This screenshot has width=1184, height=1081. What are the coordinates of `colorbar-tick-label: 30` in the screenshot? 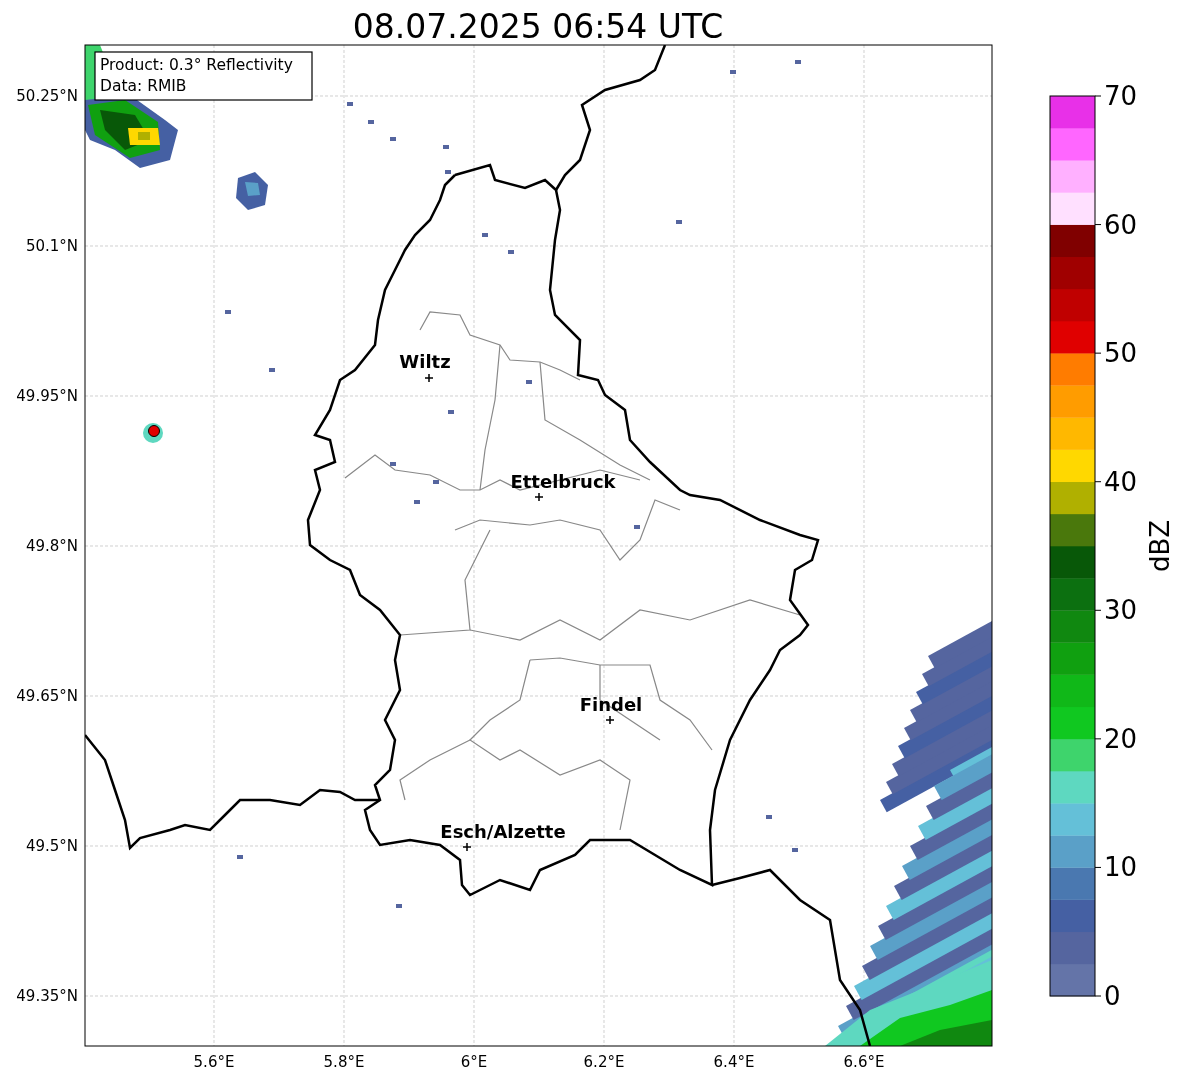 It's located at (1121, 610).